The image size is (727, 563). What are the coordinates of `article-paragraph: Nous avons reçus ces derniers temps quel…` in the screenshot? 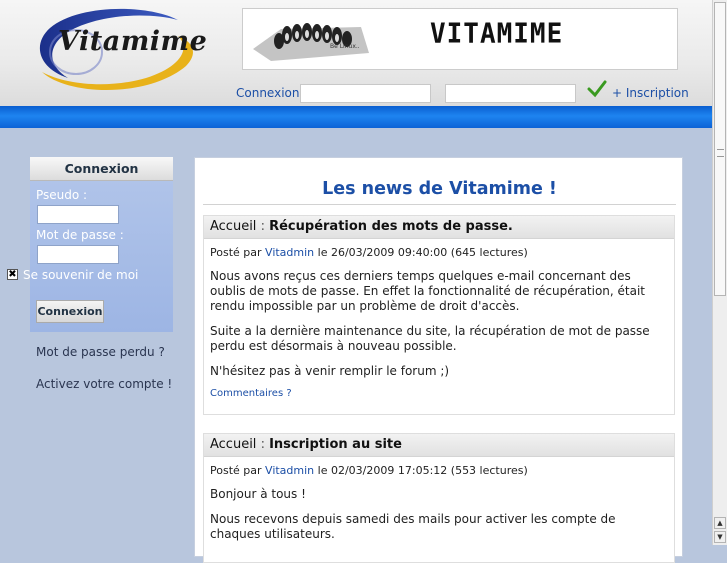 It's located at (428, 291).